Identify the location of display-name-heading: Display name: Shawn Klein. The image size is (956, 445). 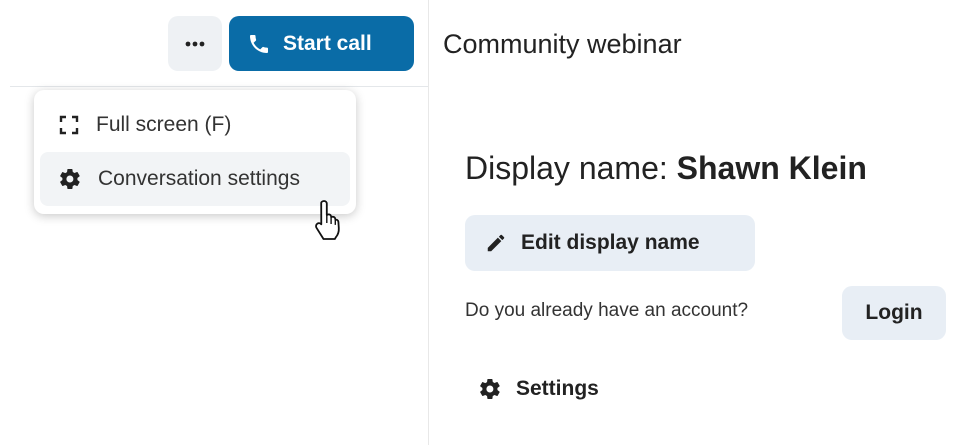
(666, 168).